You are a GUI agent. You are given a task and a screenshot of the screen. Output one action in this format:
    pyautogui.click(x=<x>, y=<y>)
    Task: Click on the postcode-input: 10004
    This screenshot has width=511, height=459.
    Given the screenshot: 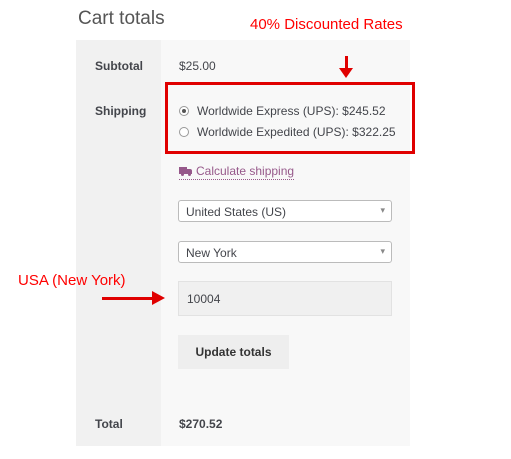 What is the action you would take?
    pyautogui.click(x=285, y=298)
    